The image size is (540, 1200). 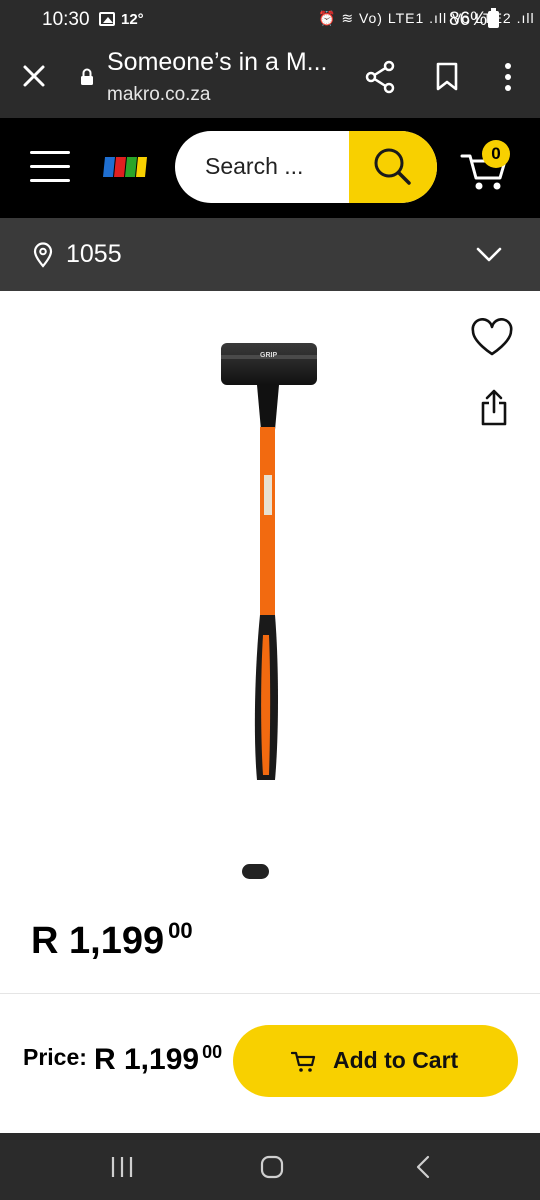 I want to click on action-price-cents: 00, so click(x=212, y=1052).